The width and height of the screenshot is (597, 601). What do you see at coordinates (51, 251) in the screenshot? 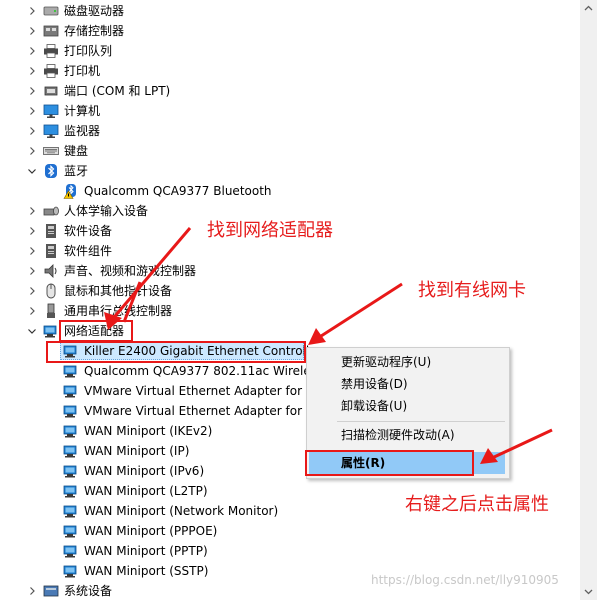
I see `software-component-icon` at bounding box center [51, 251].